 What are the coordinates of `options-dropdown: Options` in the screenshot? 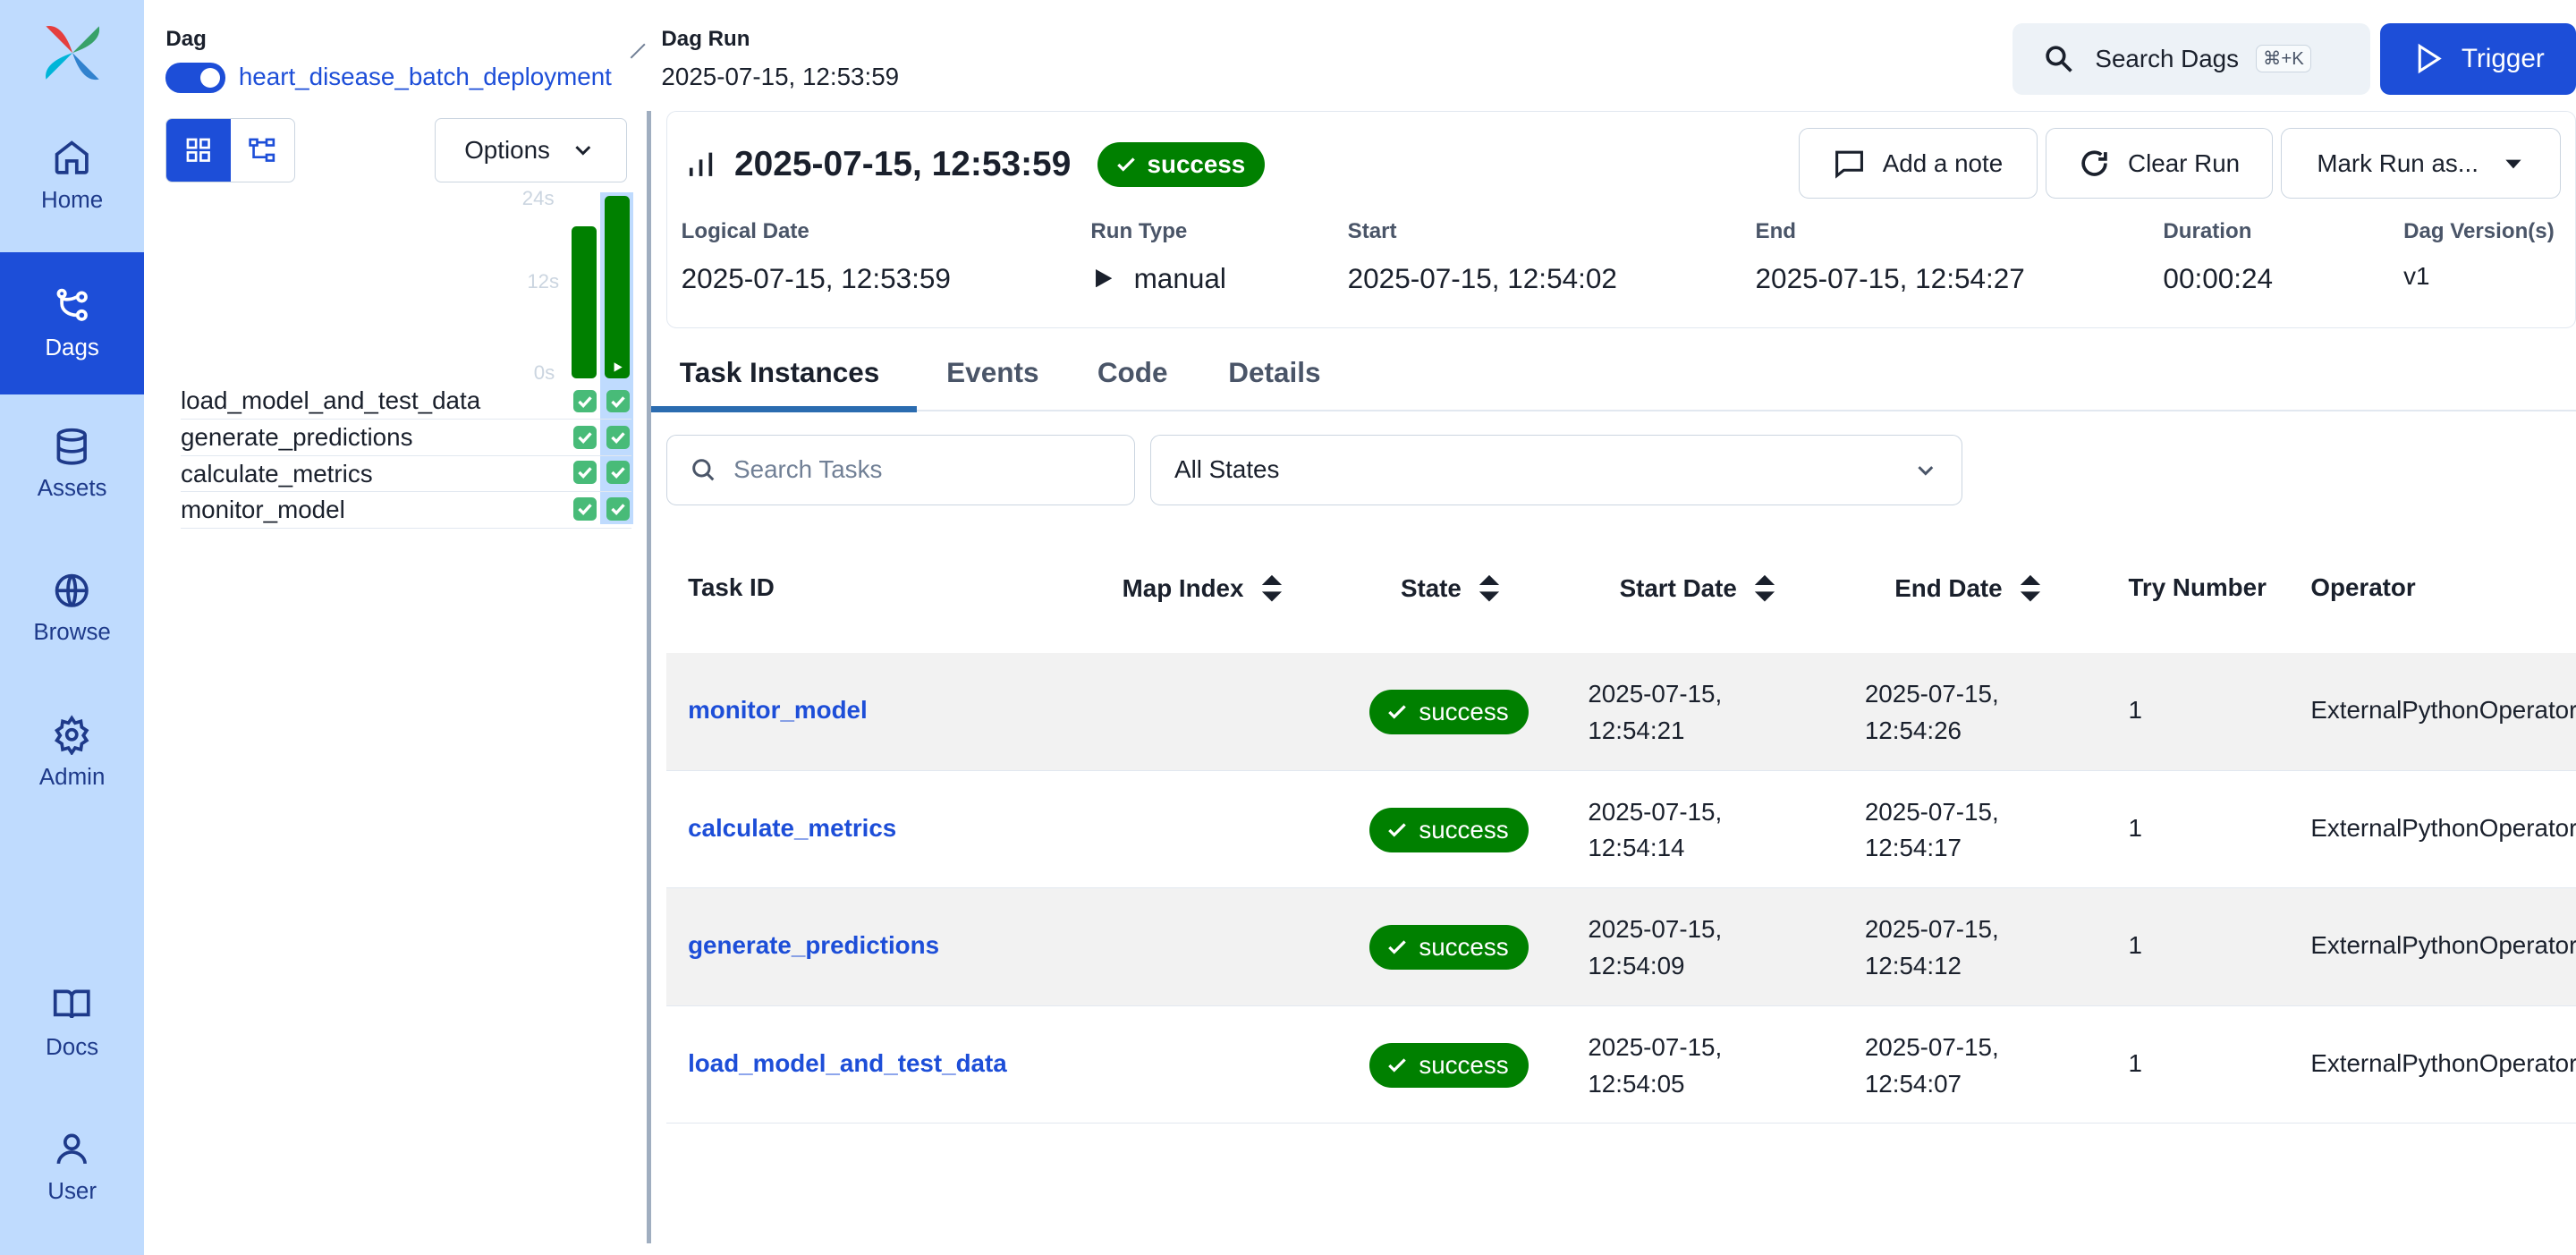 It's located at (530, 150).